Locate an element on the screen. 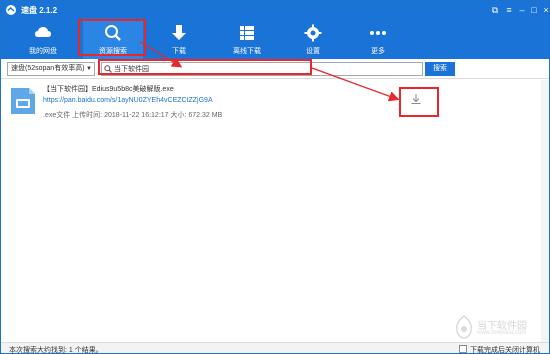 The width and height of the screenshot is (550, 354). shutdown-checkbox is located at coordinates (463, 349).